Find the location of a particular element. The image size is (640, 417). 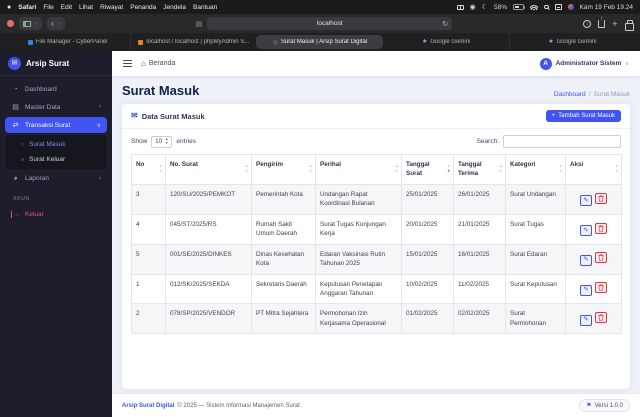

downloads-icon: ↓ is located at coordinates (587, 23).